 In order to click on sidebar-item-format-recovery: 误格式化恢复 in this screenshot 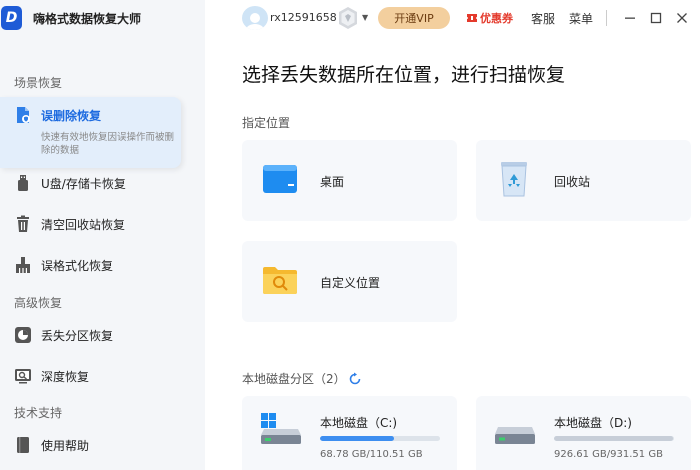, I will do `click(102, 265)`.